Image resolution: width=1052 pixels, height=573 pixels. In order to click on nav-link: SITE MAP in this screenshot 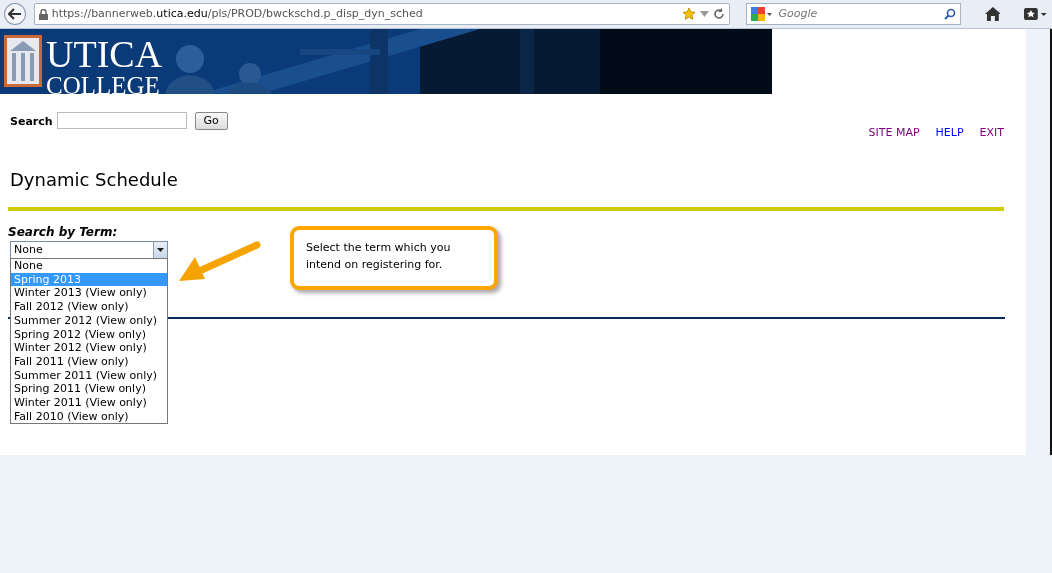, I will do `click(894, 143)`.